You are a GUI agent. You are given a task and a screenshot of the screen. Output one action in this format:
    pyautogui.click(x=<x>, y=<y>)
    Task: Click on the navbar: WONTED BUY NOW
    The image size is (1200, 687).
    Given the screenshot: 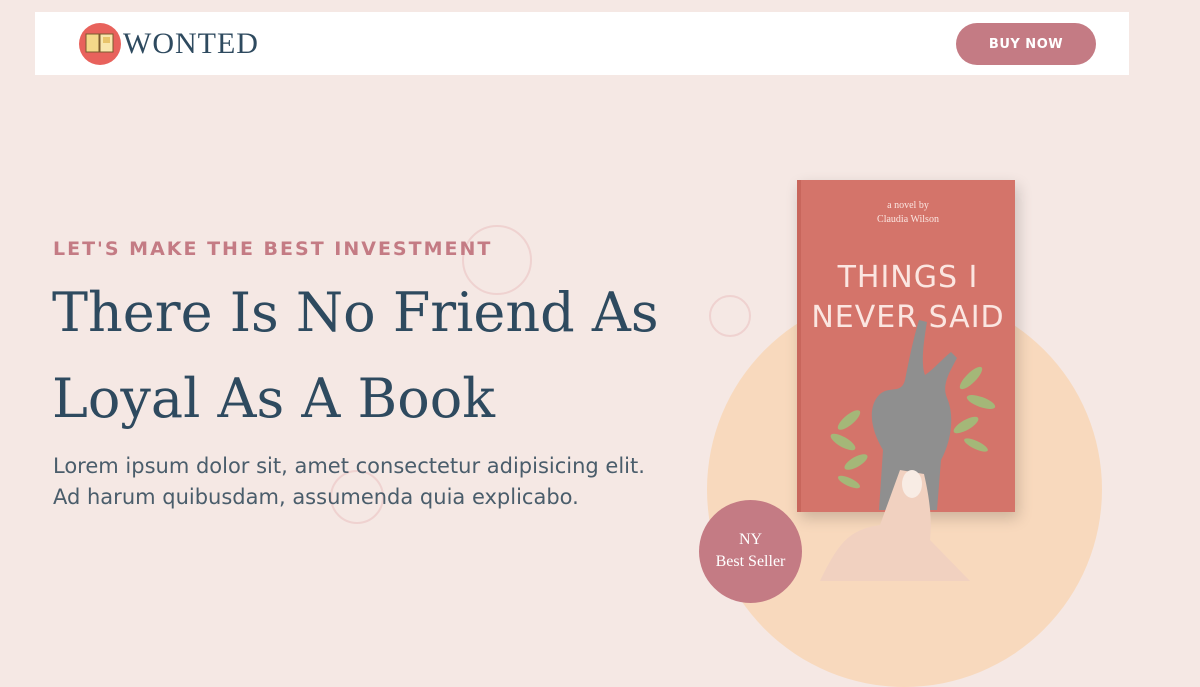 What is the action you would take?
    pyautogui.click(x=582, y=43)
    